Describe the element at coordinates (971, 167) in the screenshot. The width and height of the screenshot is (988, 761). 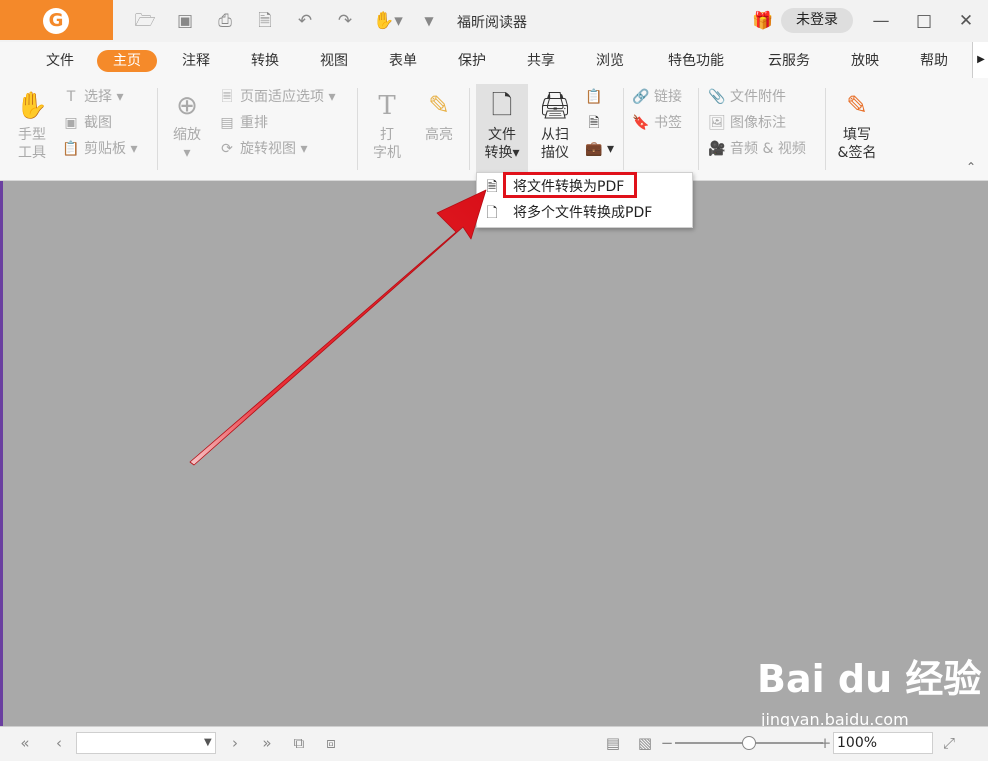
I see `collapse-ribbon-icon: ⌃` at that location.